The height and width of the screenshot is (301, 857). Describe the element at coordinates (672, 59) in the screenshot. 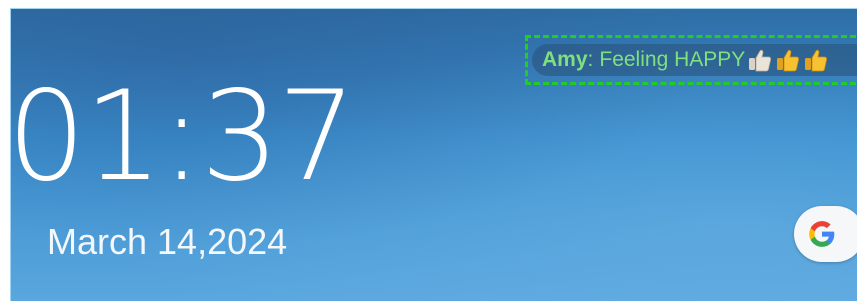

I see `status-text: Feeling HAPPY` at that location.